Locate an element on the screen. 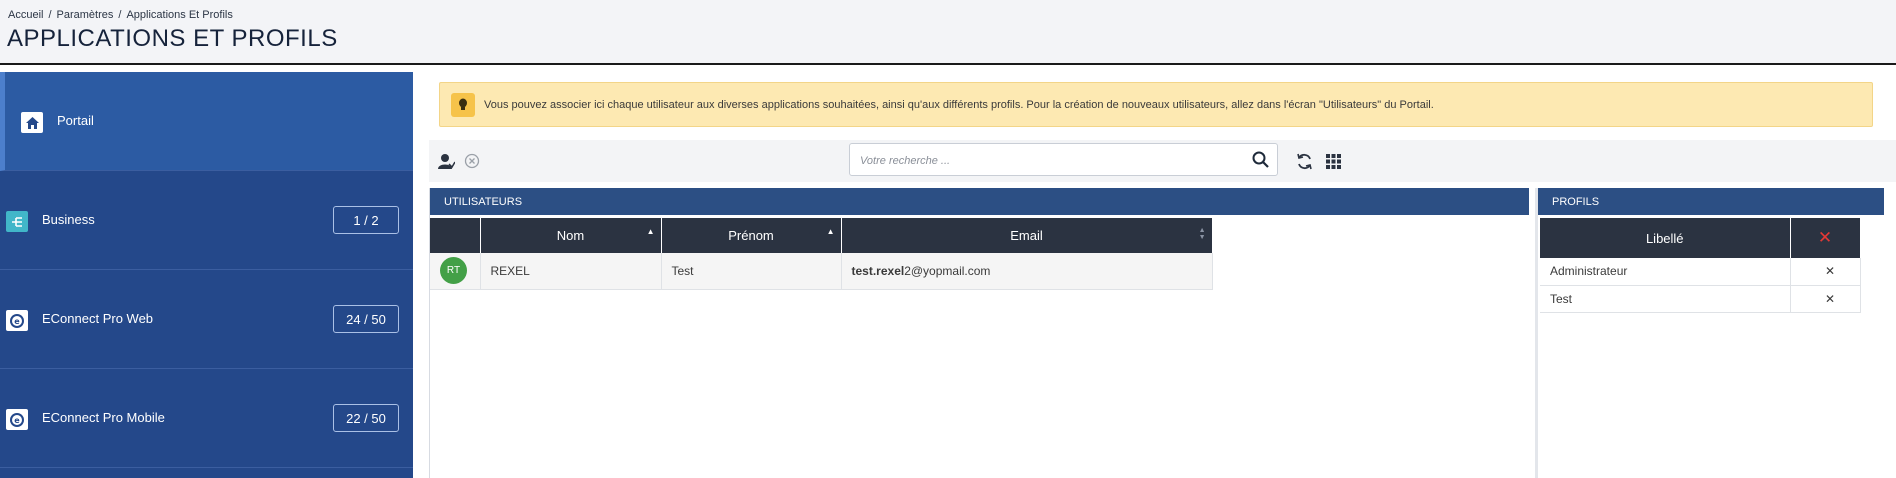 This screenshot has width=1896, height=478. sidebar-item-label: EConnect Pro Web is located at coordinates (98, 318).